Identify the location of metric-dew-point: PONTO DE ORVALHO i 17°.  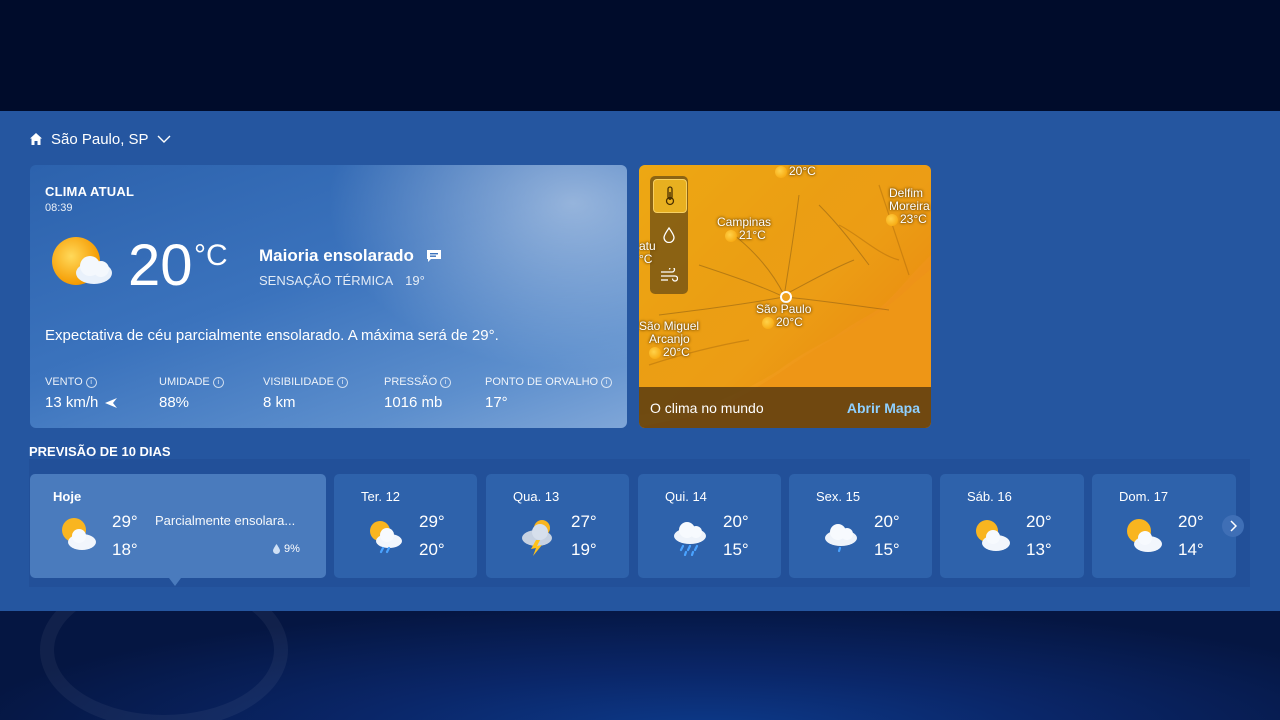
(549, 393).